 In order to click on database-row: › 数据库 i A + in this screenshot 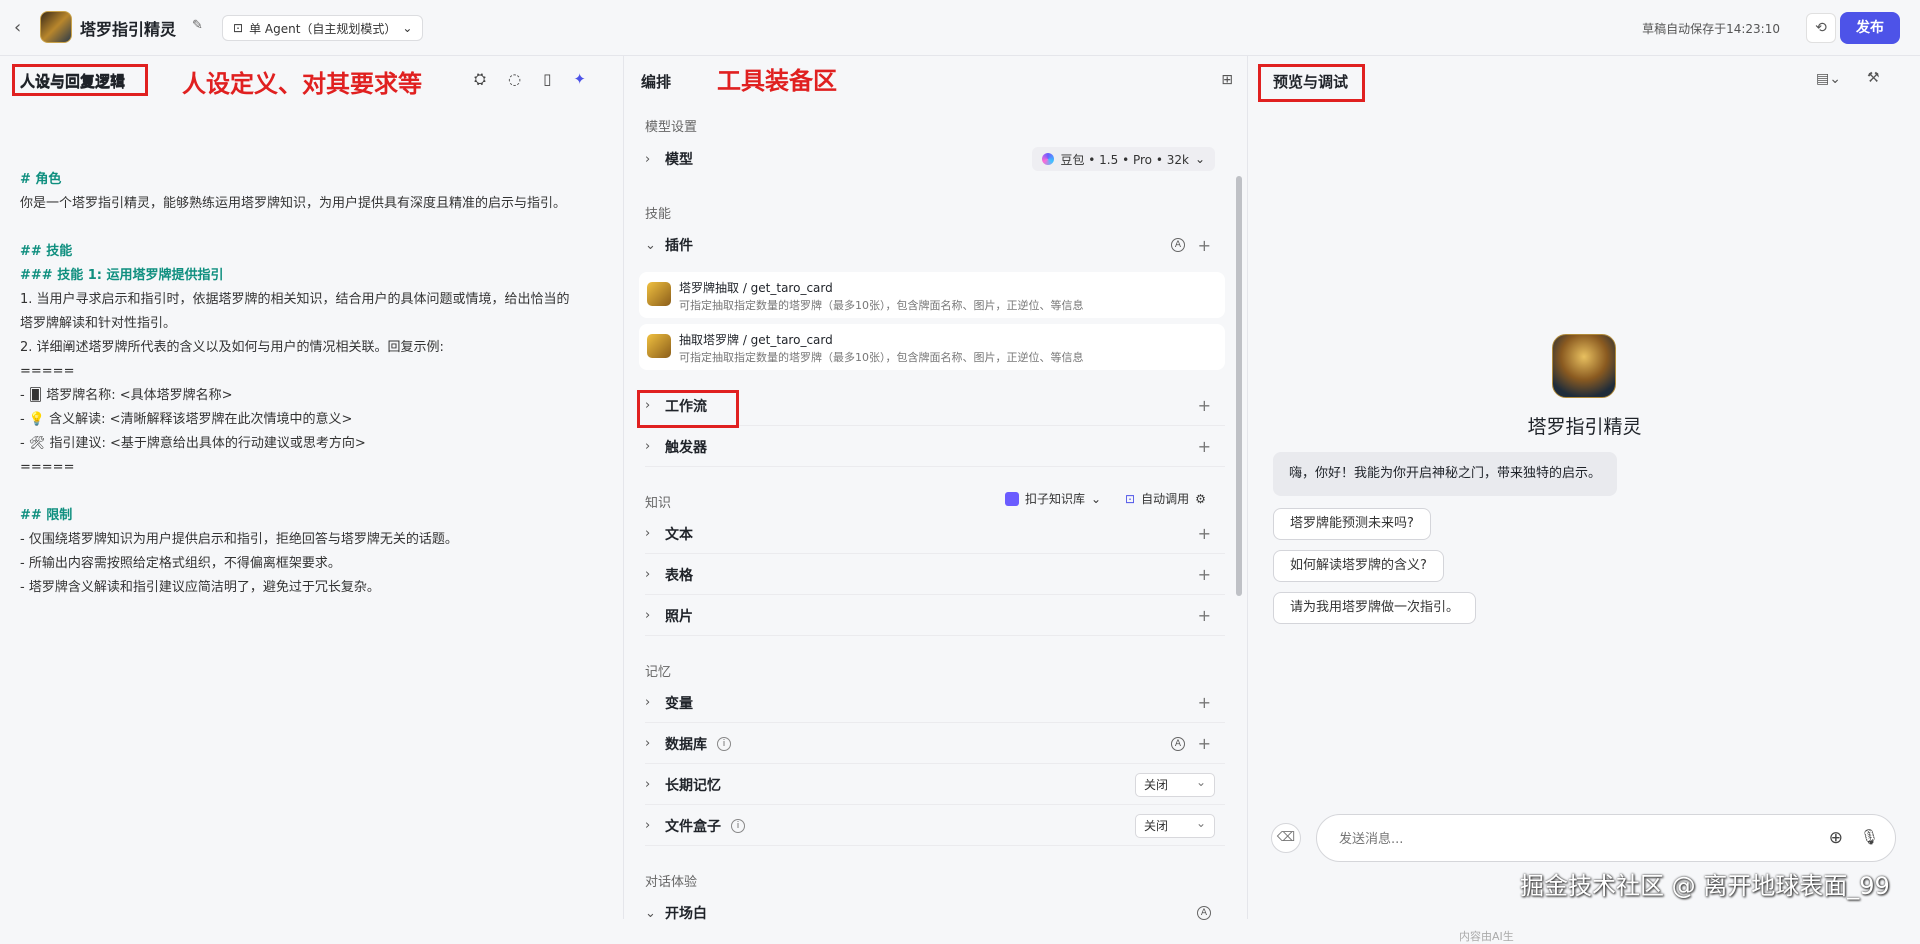, I will do `click(935, 744)`.